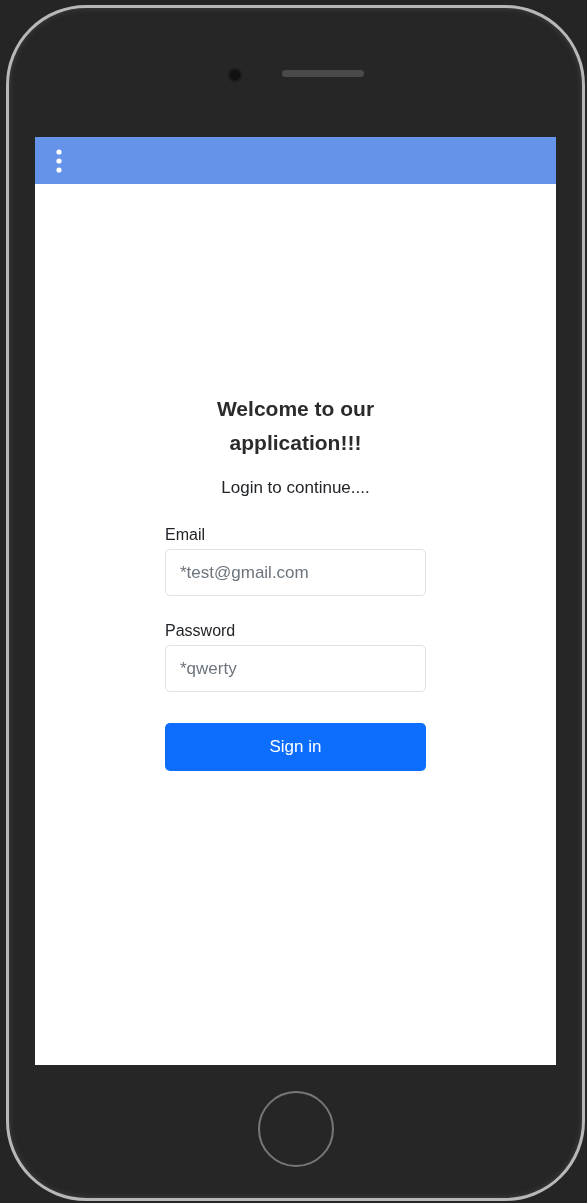 The height and width of the screenshot is (1203, 587). Describe the element at coordinates (295, 668) in the screenshot. I see `password-field: *qwerty` at that location.